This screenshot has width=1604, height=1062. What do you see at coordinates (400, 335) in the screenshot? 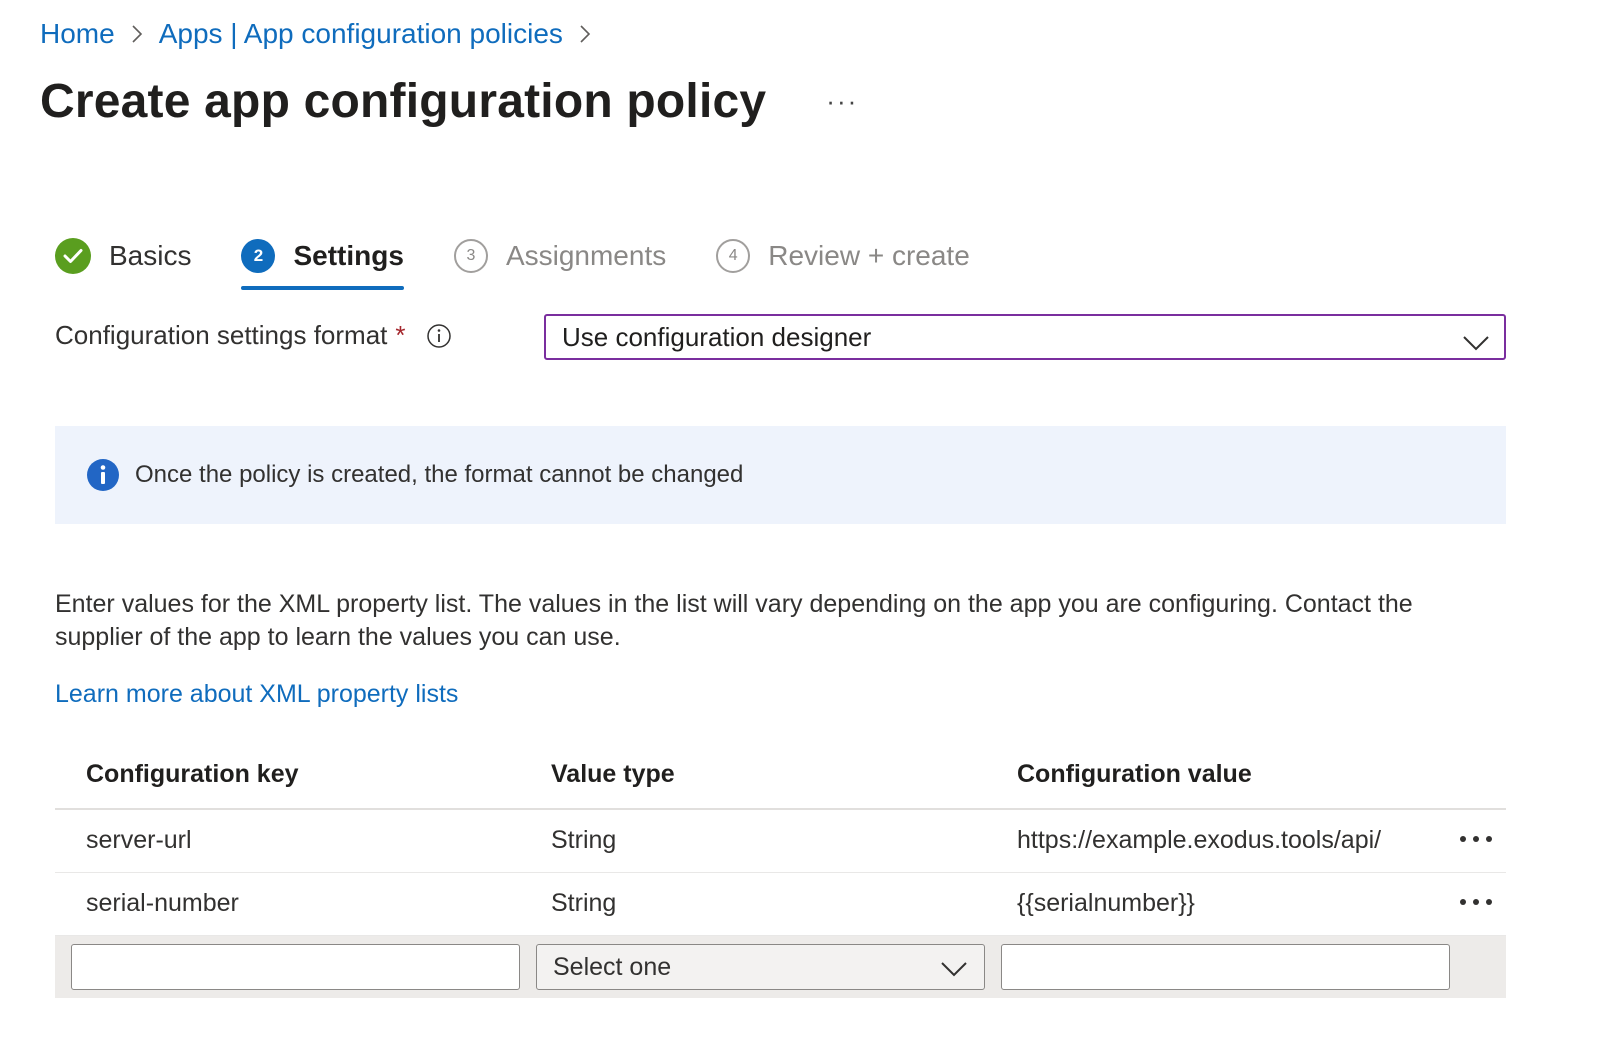
I see `required-marker: *` at bounding box center [400, 335].